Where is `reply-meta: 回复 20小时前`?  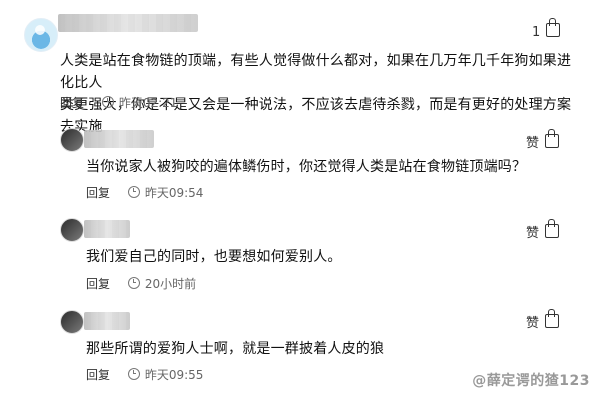 reply-meta: 回复 20小时前 is located at coordinates (141, 283).